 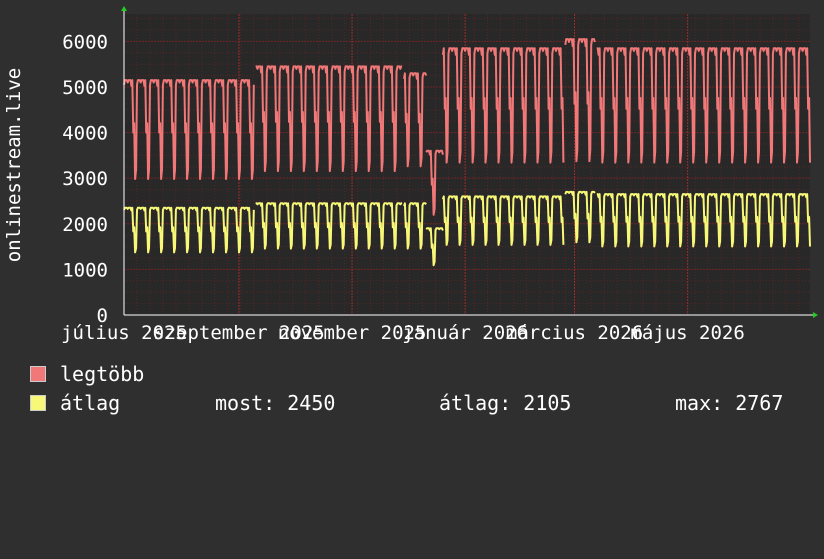 What do you see at coordinates (687, 333) in the screenshot?
I see `x-tick-label: május 2026` at bounding box center [687, 333].